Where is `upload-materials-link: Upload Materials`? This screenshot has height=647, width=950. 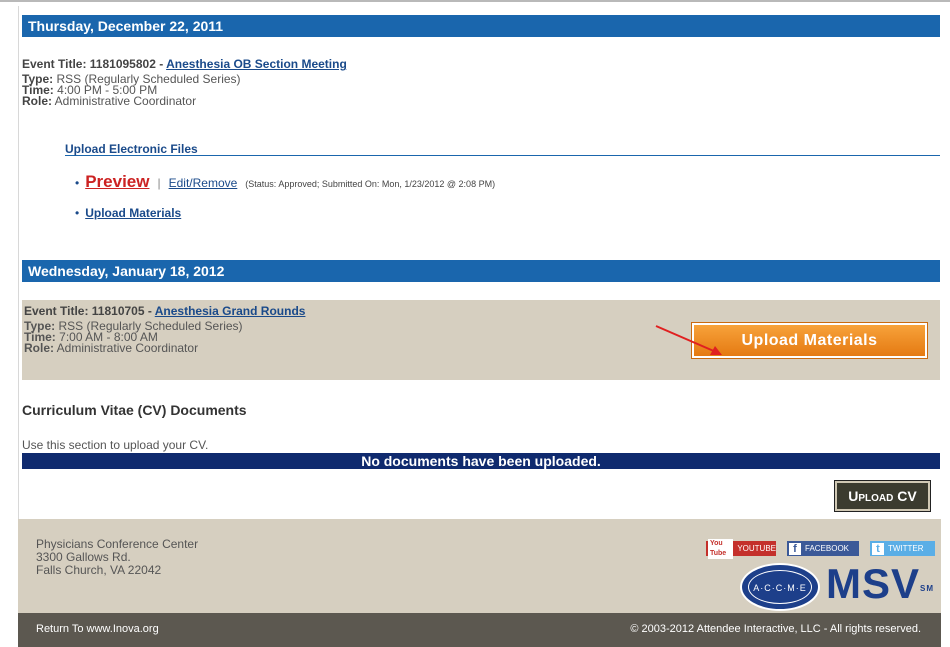
upload-materials-link: Upload Materials is located at coordinates (133, 213).